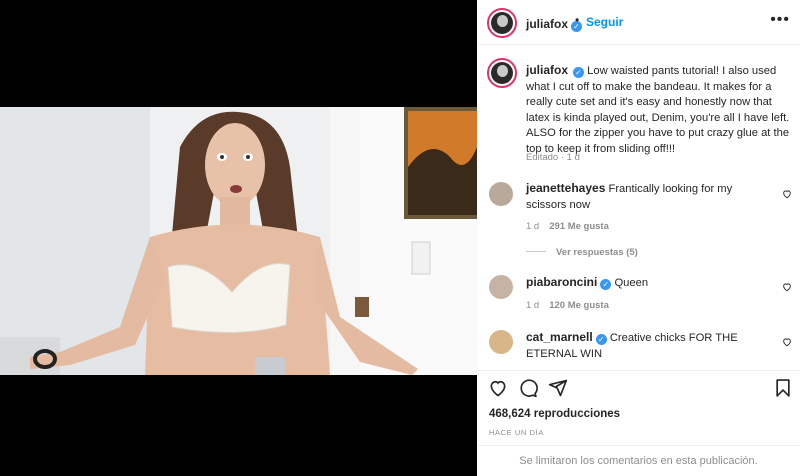  Describe the element at coordinates (783, 388) in the screenshot. I see `bookmark-icon` at that location.